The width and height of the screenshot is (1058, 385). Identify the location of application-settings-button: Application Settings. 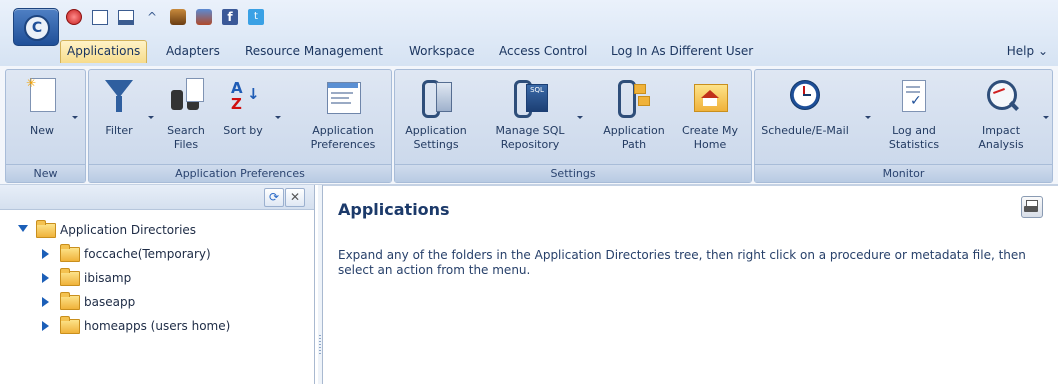
(436, 115).